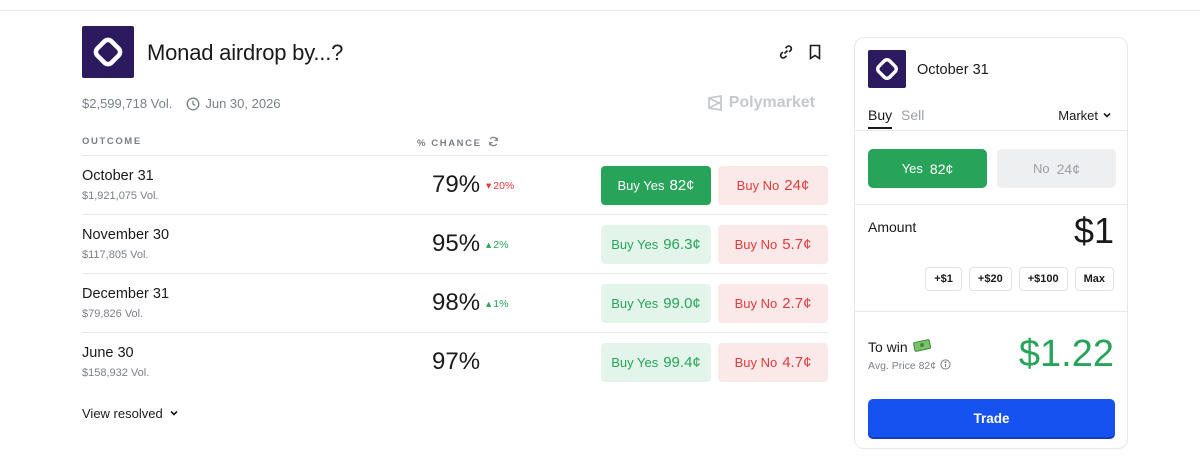 The width and height of the screenshot is (1200, 457). Describe the element at coordinates (714, 103) in the screenshot. I see `polymarket-logo-icon` at that location.